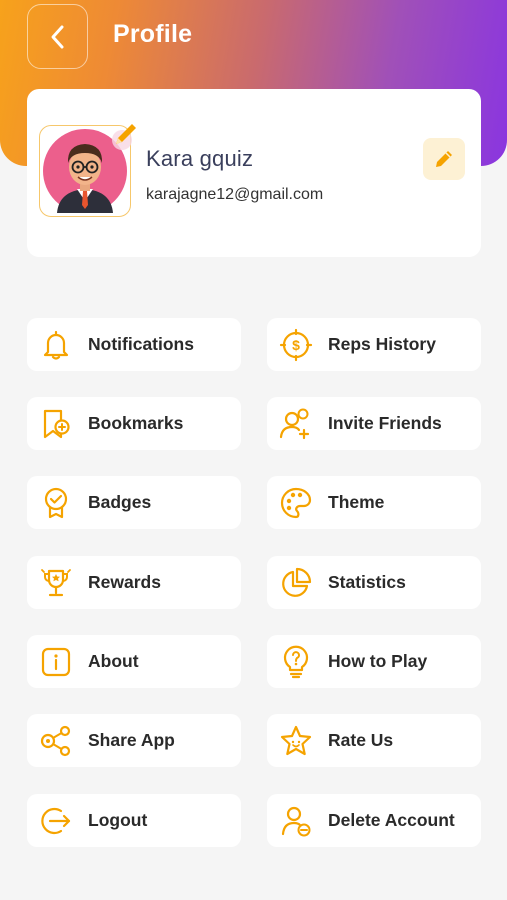 This screenshot has width=507, height=900. I want to click on user-name: Kara gquiz, so click(200, 158).